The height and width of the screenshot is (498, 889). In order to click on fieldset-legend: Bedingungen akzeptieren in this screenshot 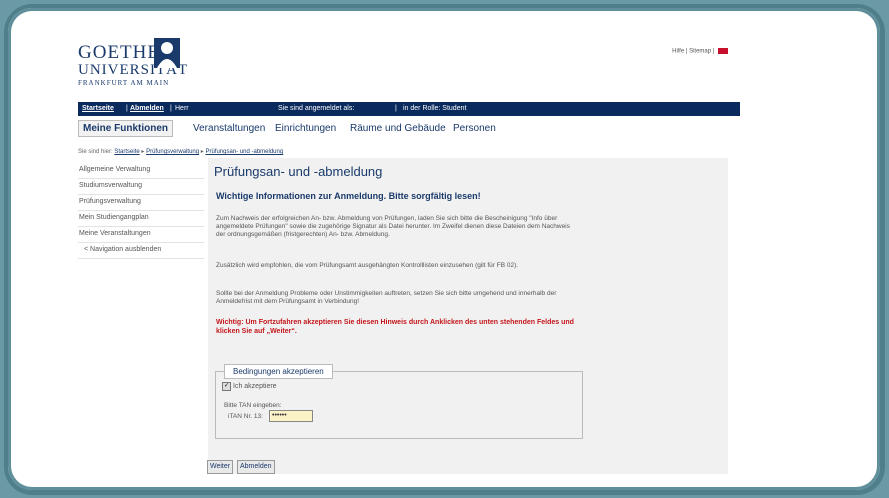, I will do `click(278, 371)`.